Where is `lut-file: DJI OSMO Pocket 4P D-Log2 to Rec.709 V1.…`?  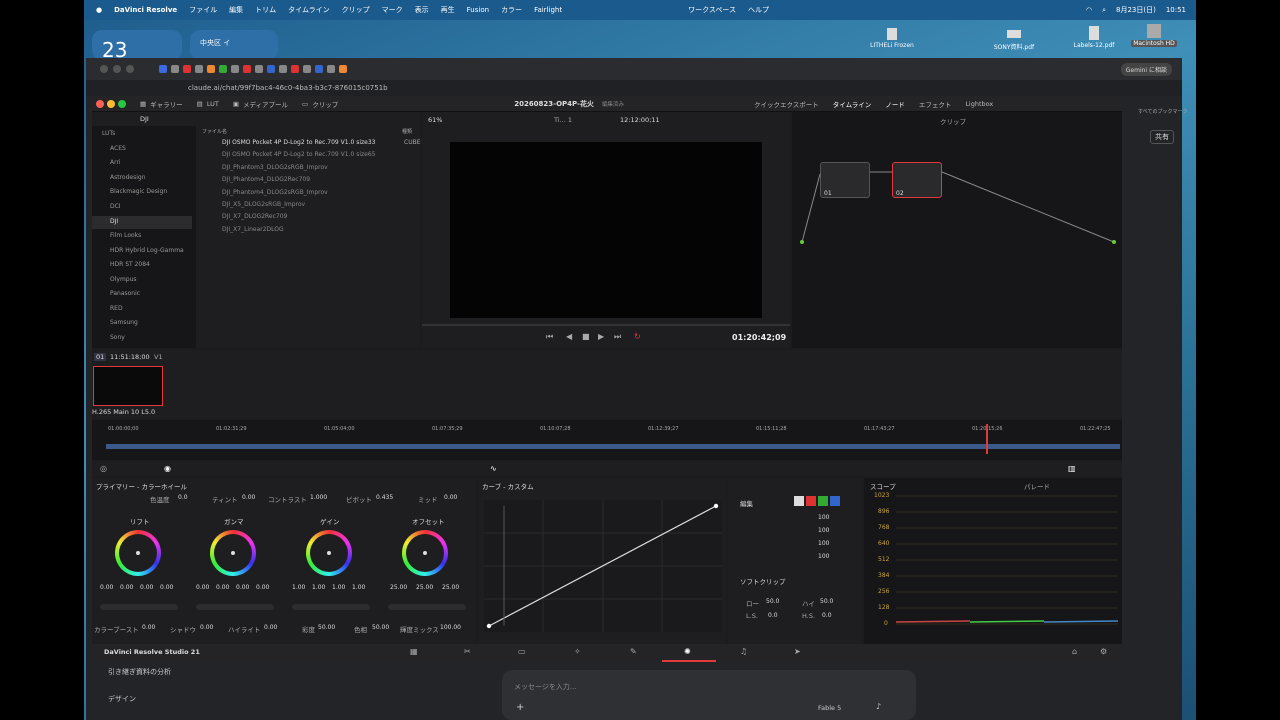 lut-file: DJI OSMO Pocket 4P D-Log2 to Rec.709 V1.… is located at coordinates (298, 142).